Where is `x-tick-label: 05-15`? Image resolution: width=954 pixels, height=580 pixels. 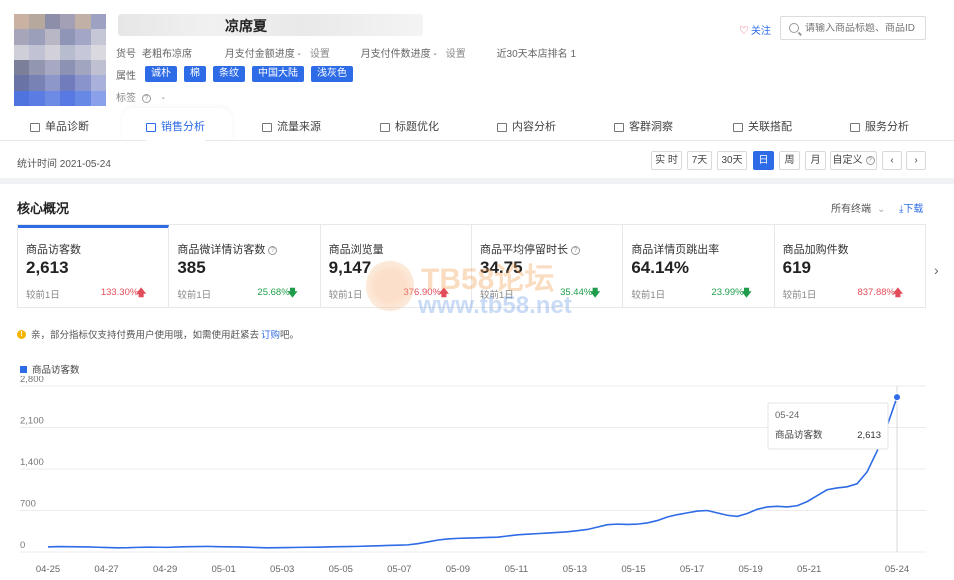
x-tick-label: 05-15 is located at coordinates (633, 569).